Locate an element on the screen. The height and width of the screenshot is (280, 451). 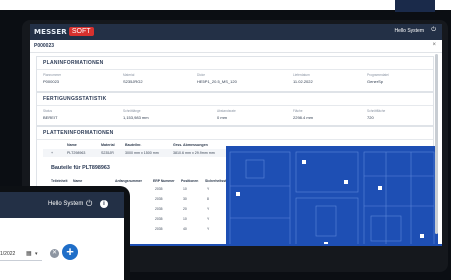
status-field: Status BEREIT is located at coordinates (50, 114).